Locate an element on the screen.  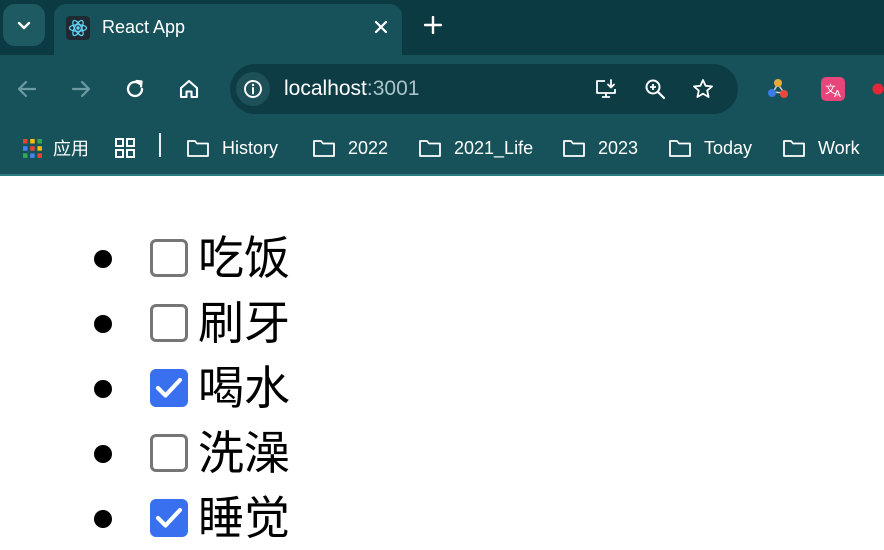
bookmark-folder-history: History is located at coordinates (232, 148).